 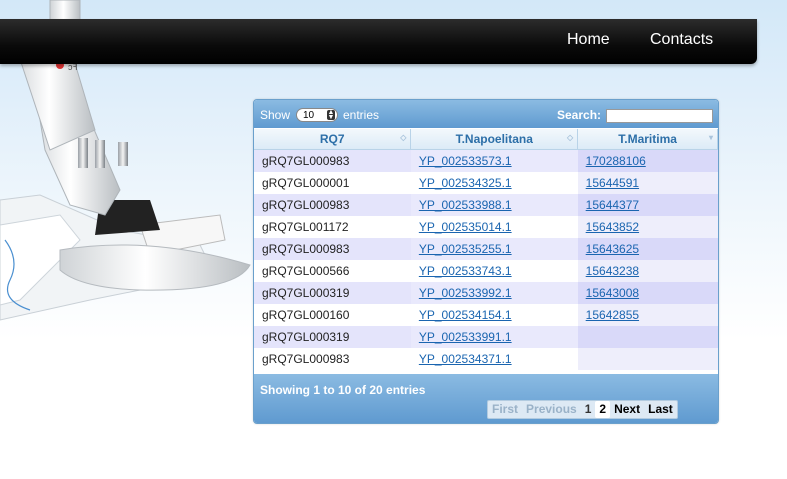 What do you see at coordinates (317, 115) in the screenshot?
I see `entries-length-select: 10 ▲ ▼` at bounding box center [317, 115].